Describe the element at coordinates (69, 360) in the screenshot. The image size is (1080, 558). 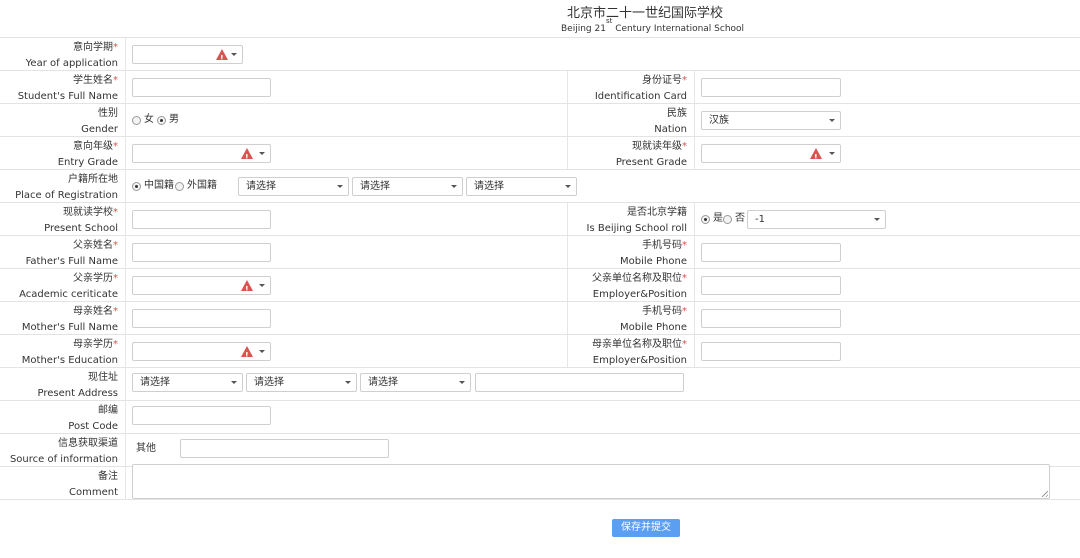
I see `label-en: Mother's Education` at that location.